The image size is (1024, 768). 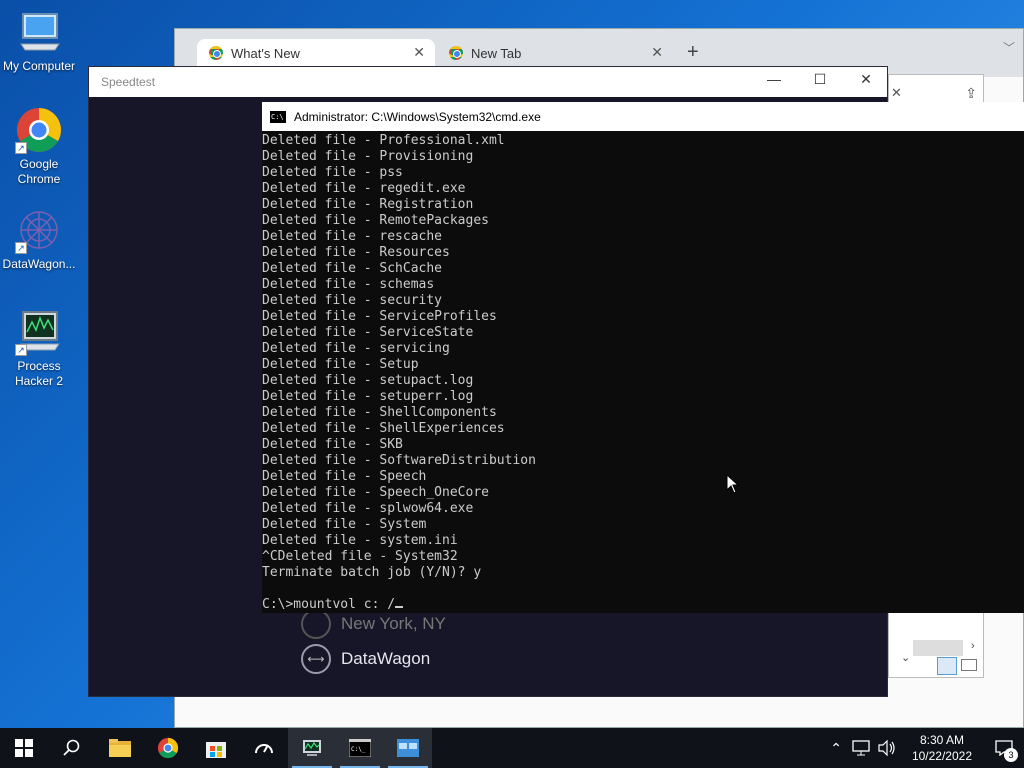 What do you see at coordinates (329, 604) in the screenshot?
I see `console-prompt: C:\>mountvol c: /` at bounding box center [329, 604].